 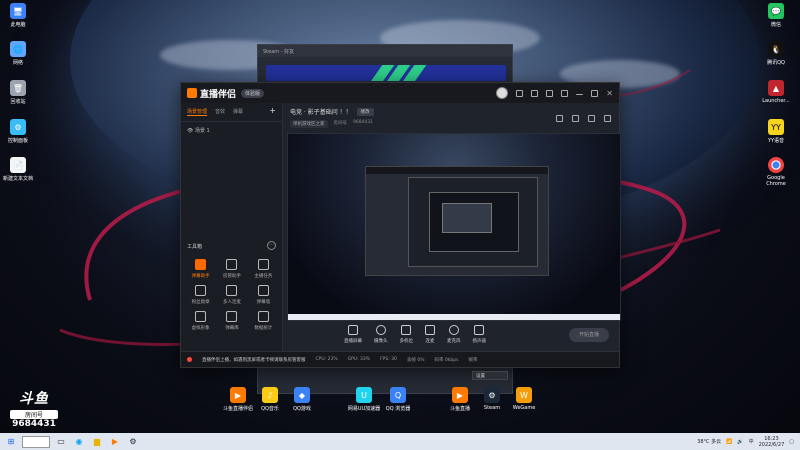 I want to click on settings-dropdown: 设置, so click(x=490, y=375).